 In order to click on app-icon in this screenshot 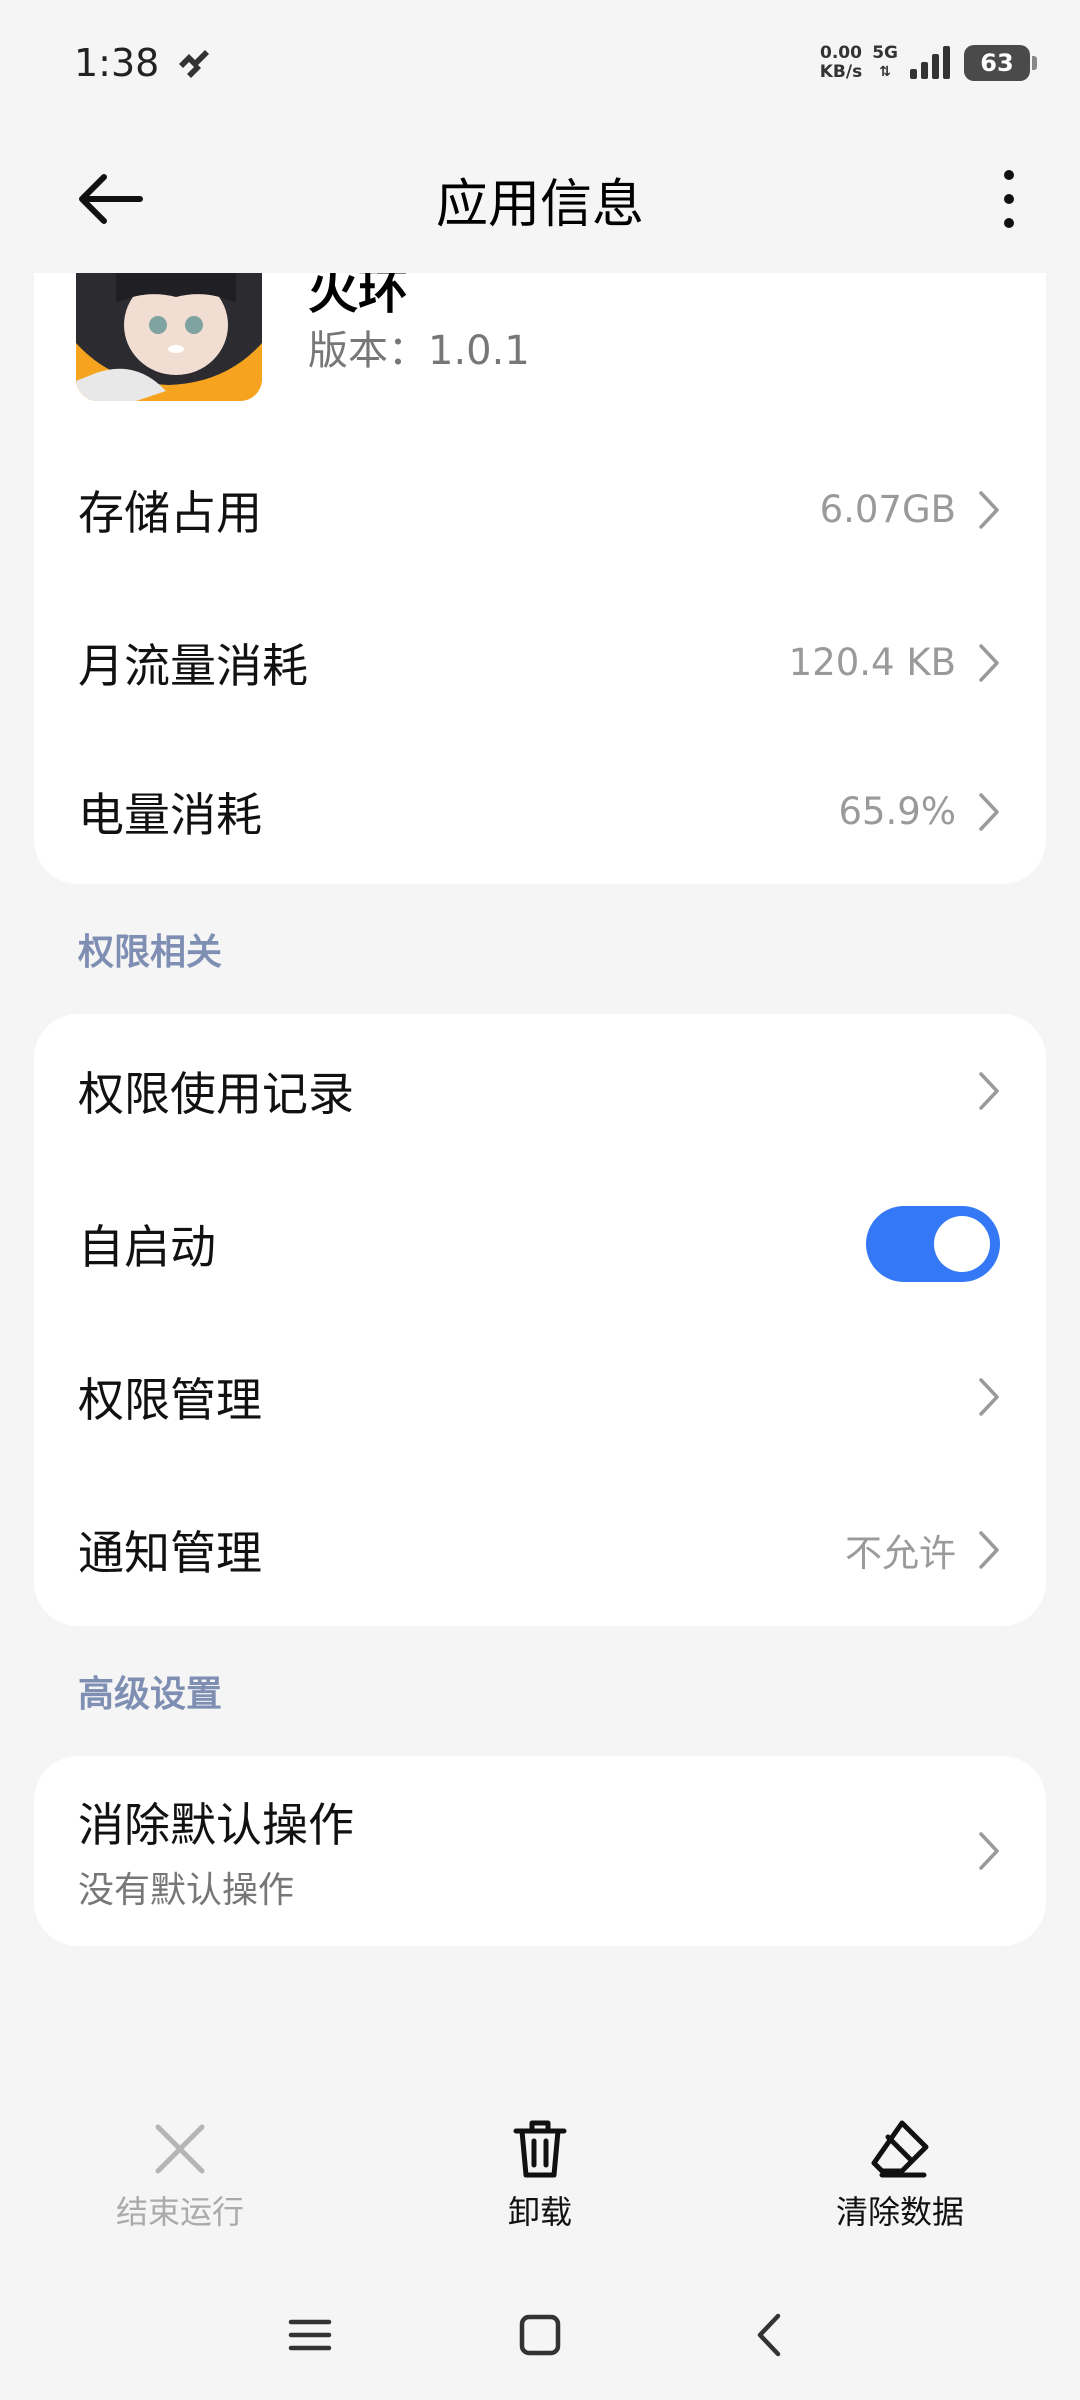, I will do `click(169, 337)`.